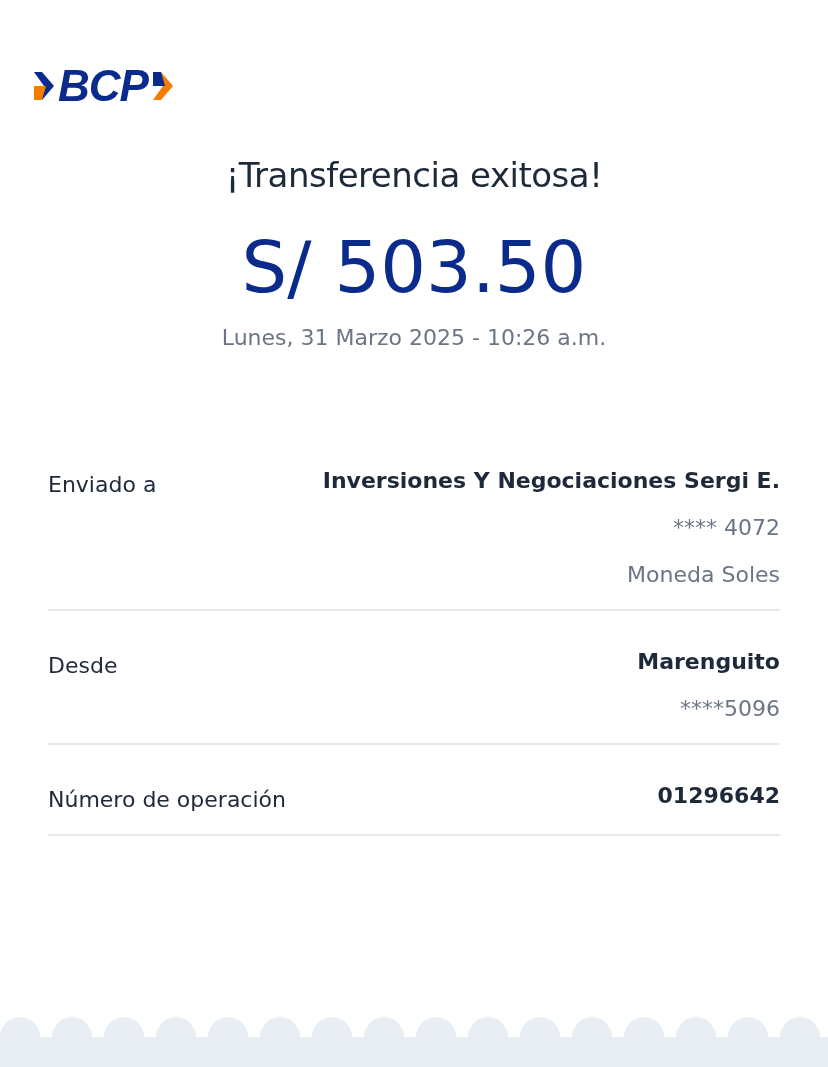 The width and height of the screenshot is (828, 1067). Describe the element at coordinates (718, 796) in the screenshot. I see `detail-value: 01296642` at that location.